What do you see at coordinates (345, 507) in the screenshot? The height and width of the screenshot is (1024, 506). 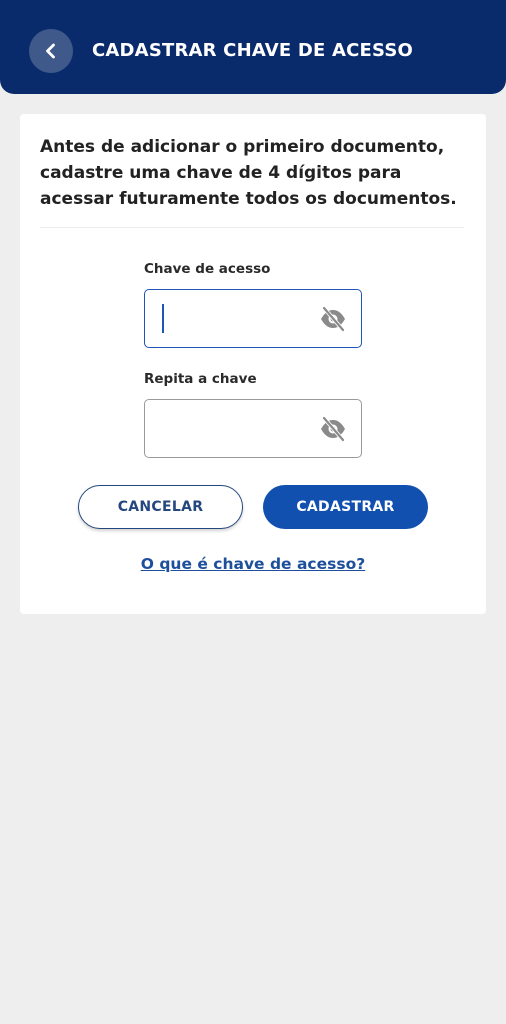 I see `register-button: CADASTRAR` at bounding box center [345, 507].